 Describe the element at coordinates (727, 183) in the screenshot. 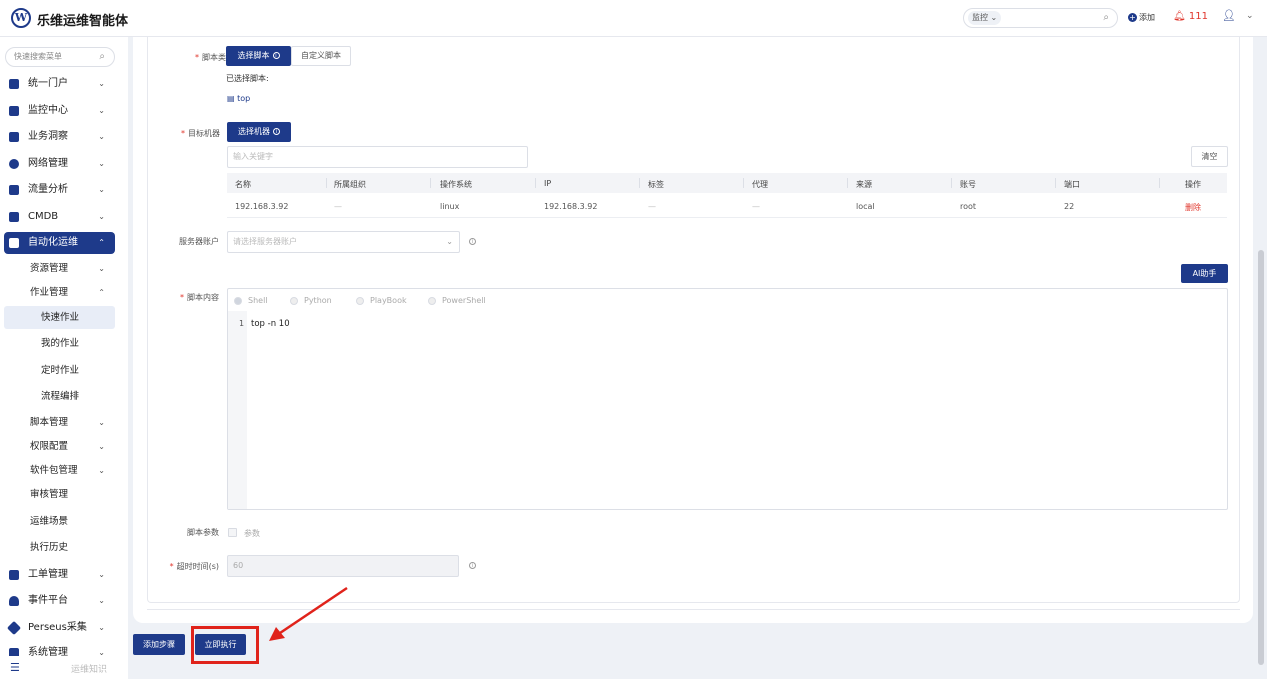

I see `machine-table-header: 名称 所属组织 操作系统 IP 标签 代理 来源 账号 端口 操作` at that location.